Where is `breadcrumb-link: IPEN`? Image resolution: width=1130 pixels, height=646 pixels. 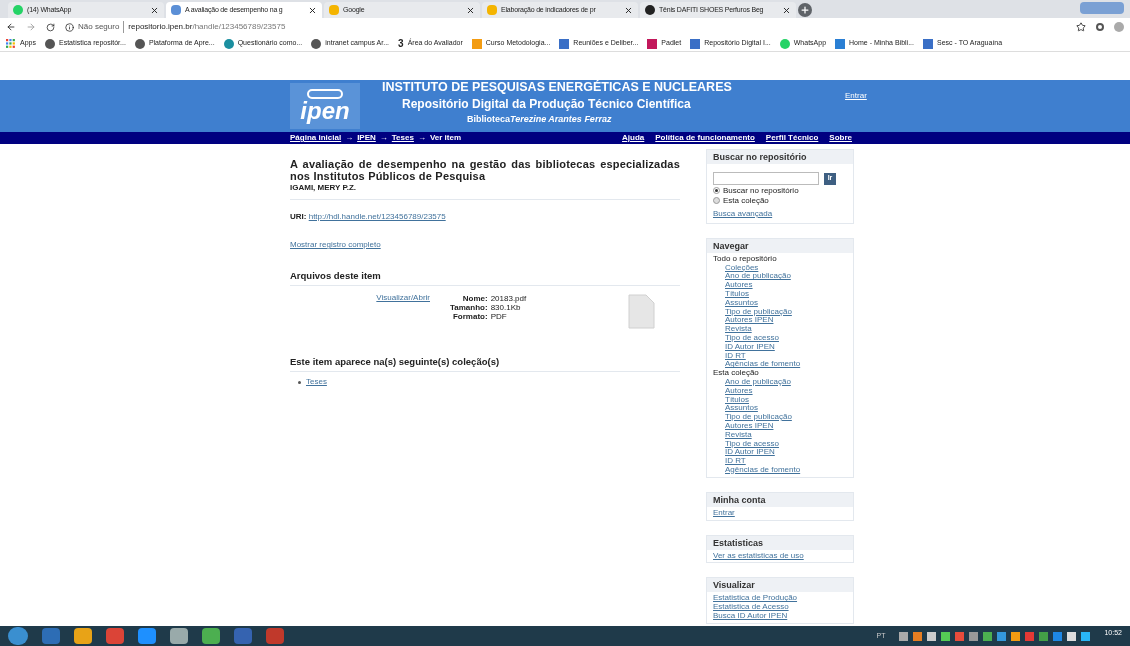 breadcrumb-link: IPEN is located at coordinates (366, 138).